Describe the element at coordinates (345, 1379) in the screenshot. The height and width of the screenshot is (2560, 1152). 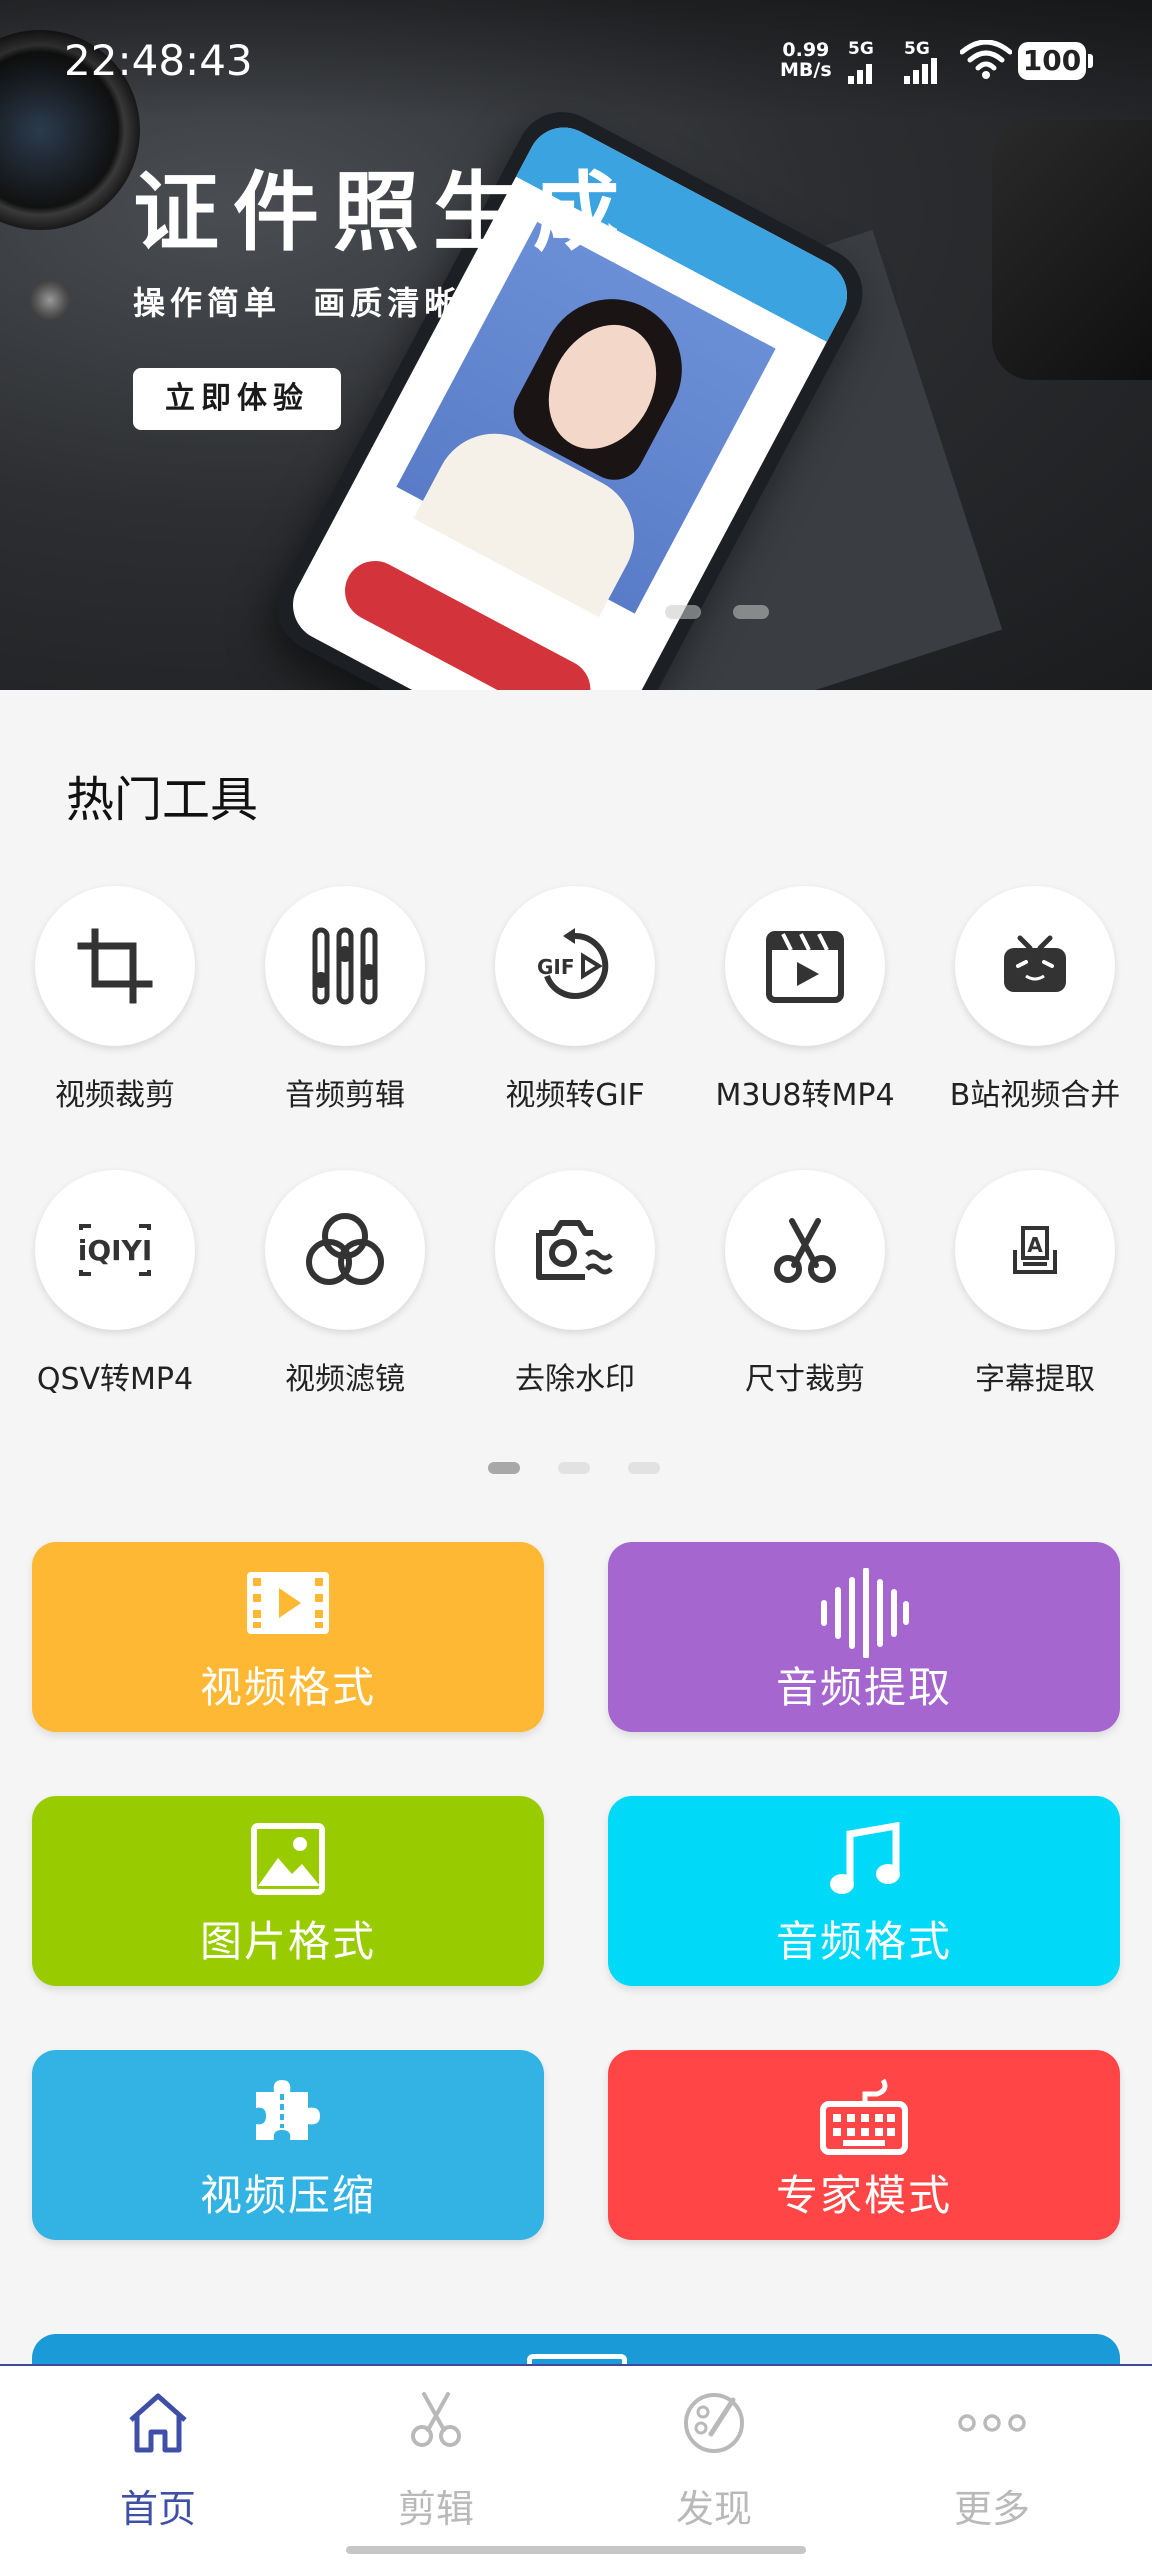
I see `tool-label: 视频滤镜` at that location.